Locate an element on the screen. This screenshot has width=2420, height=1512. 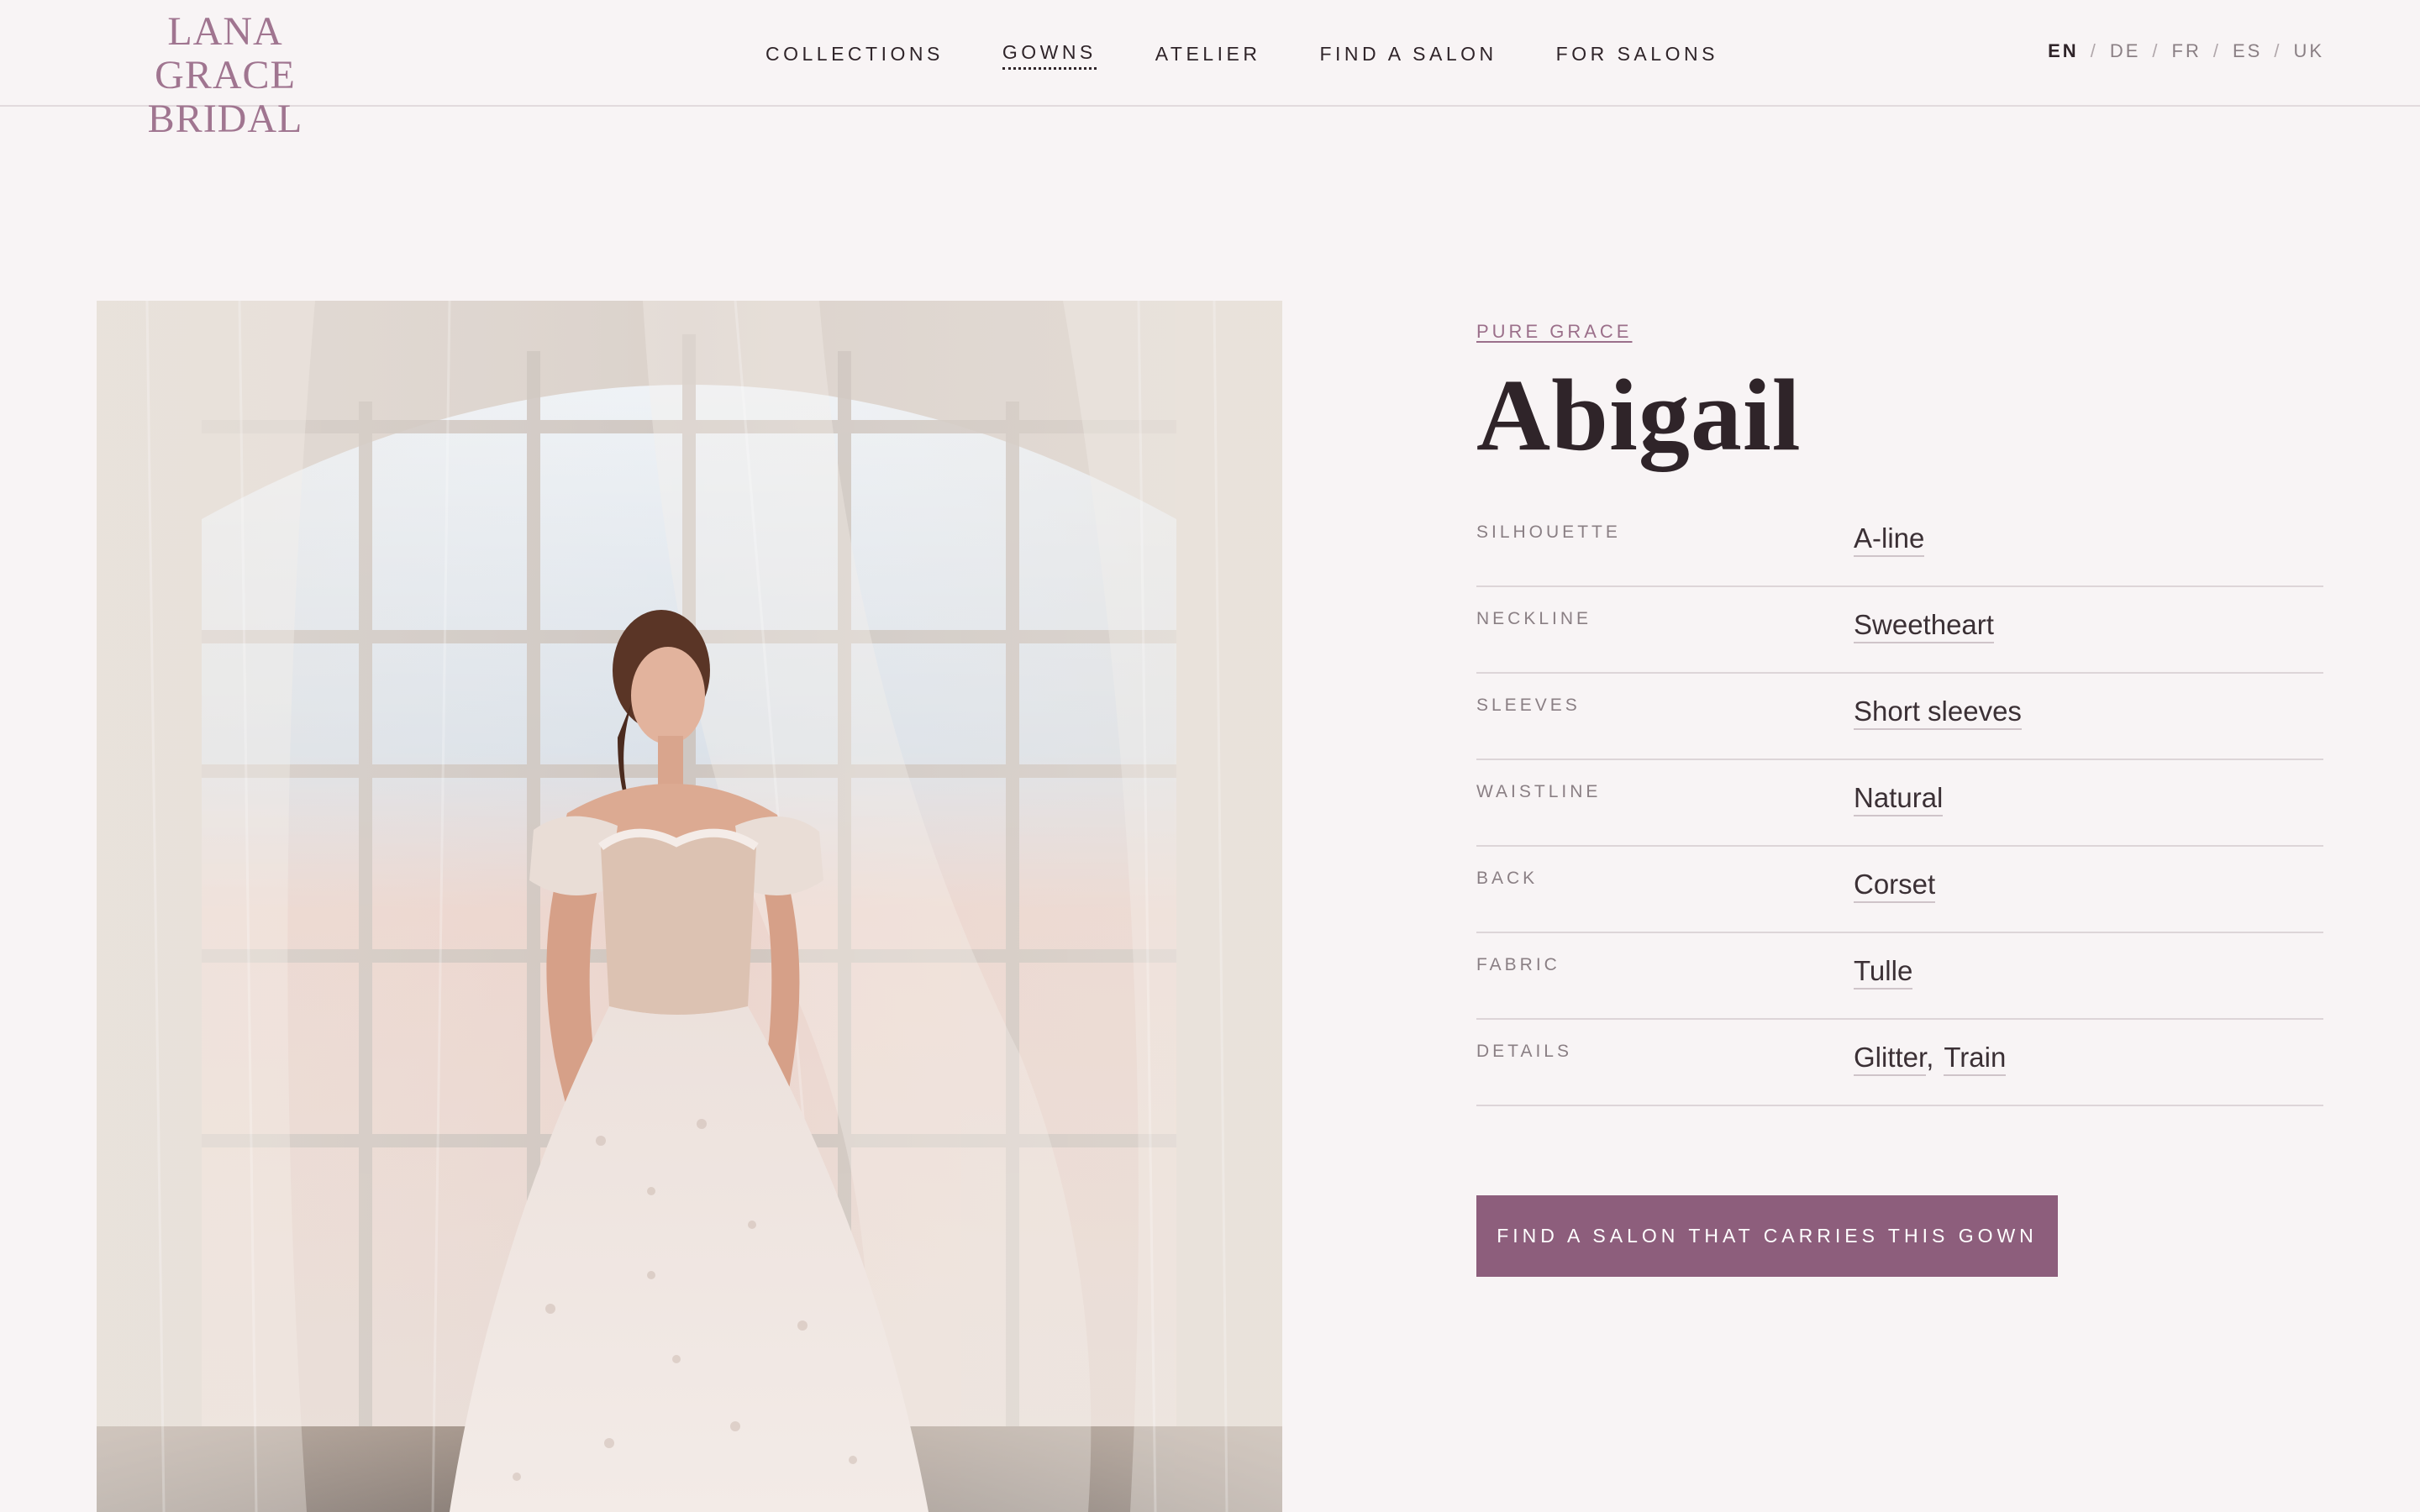
spec-row-fabric: FABRIC Tulle is located at coordinates (1900, 976).